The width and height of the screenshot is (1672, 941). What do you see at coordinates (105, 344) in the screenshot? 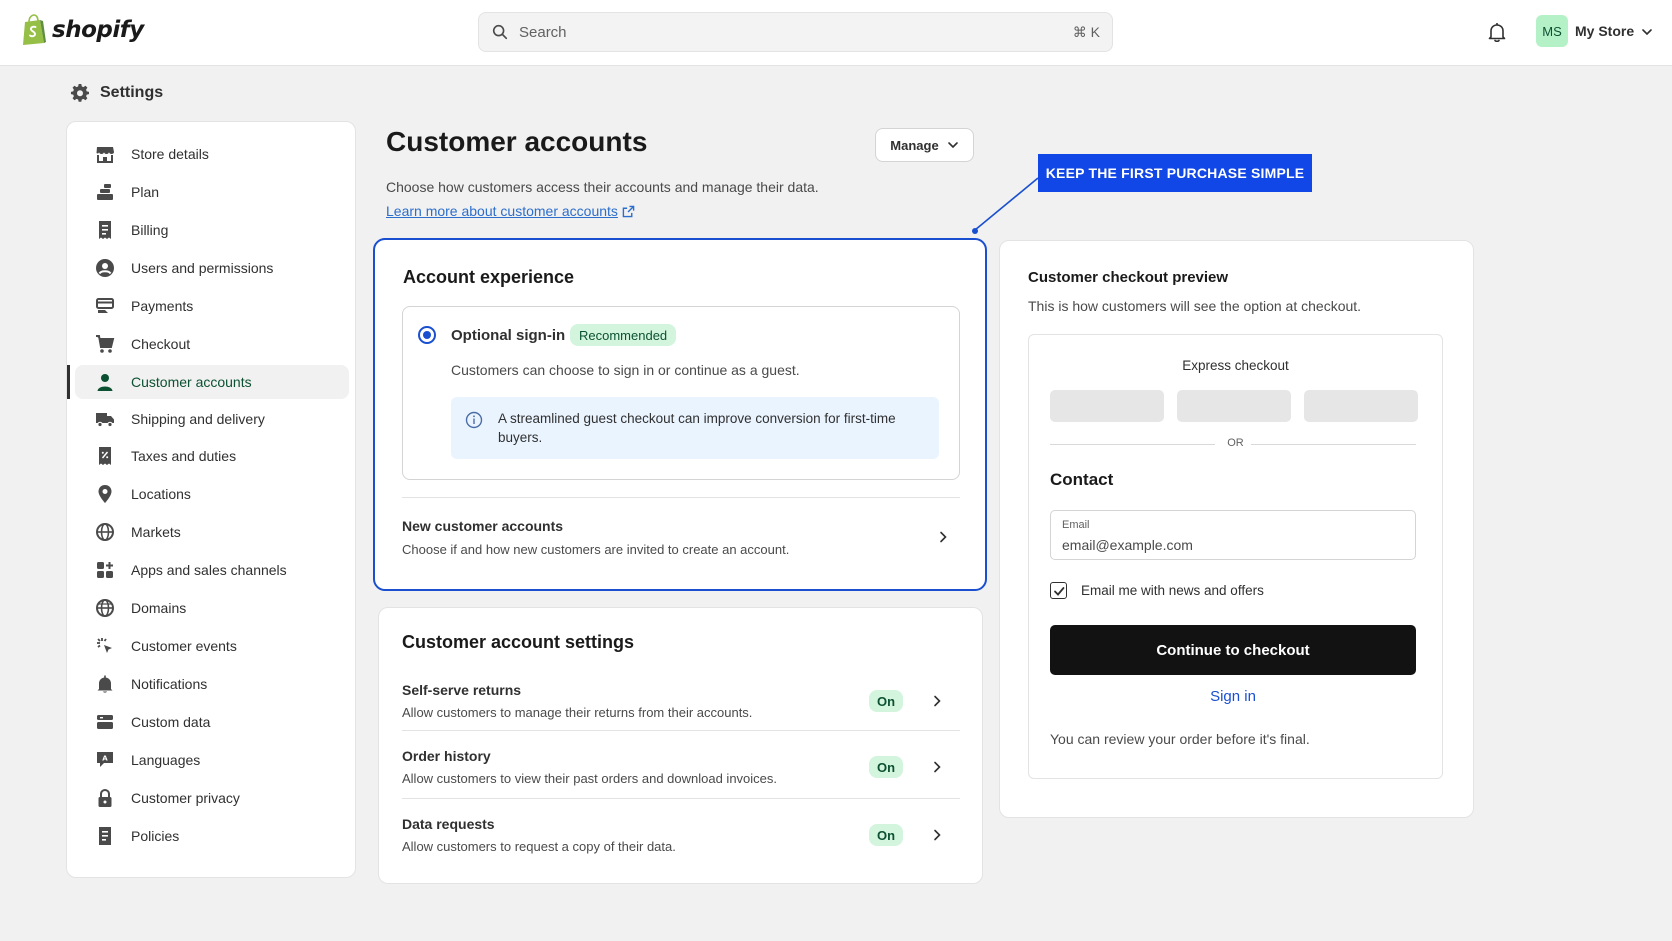
I see `cart-icon` at bounding box center [105, 344].